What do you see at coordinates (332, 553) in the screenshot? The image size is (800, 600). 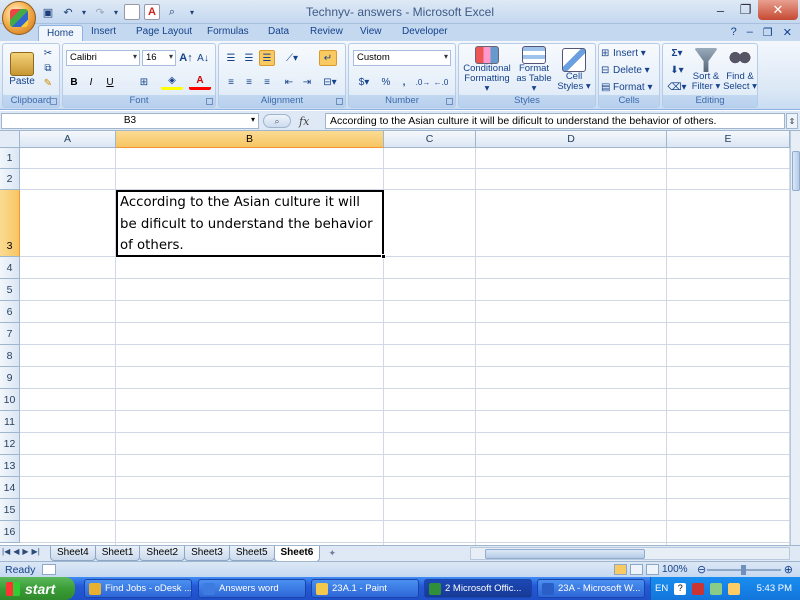 I see `insert-sheet-icon: ✦` at bounding box center [332, 553].